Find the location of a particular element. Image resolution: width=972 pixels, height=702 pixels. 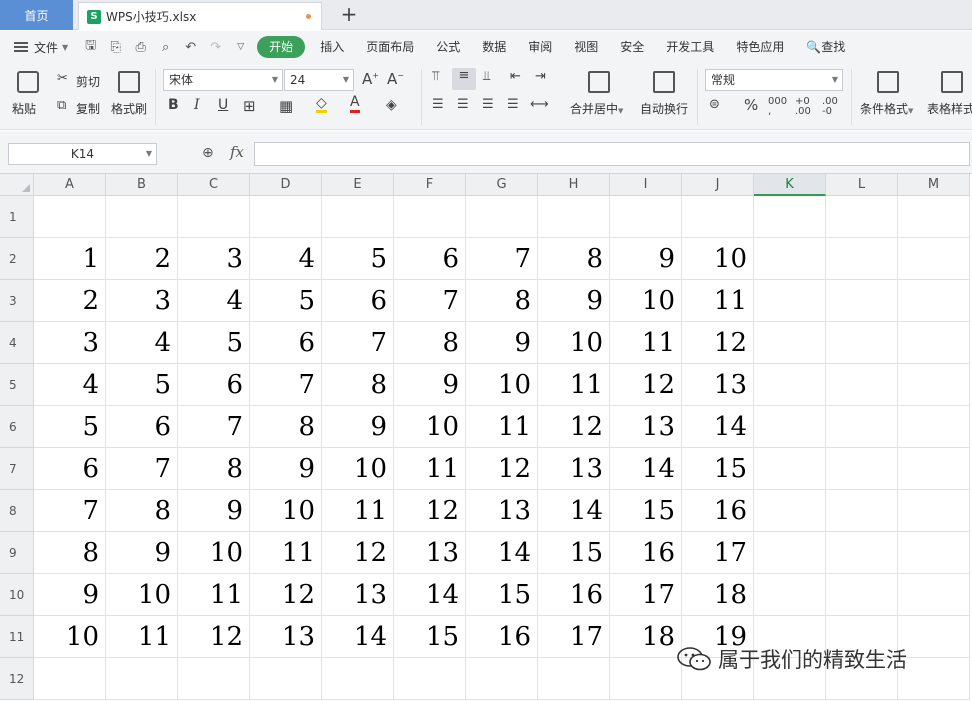

tab-developer: 开发工具 is located at coordinates (690, 47).